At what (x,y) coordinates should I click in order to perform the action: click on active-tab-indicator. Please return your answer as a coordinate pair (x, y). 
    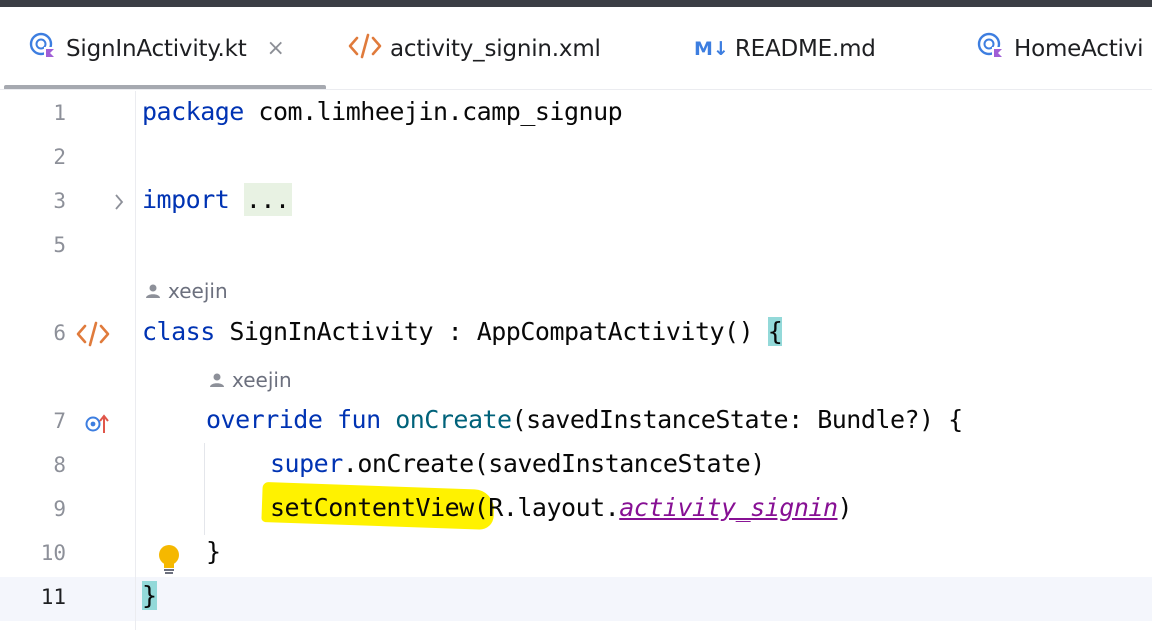
    Looking at the image, I should click on (165, 87).